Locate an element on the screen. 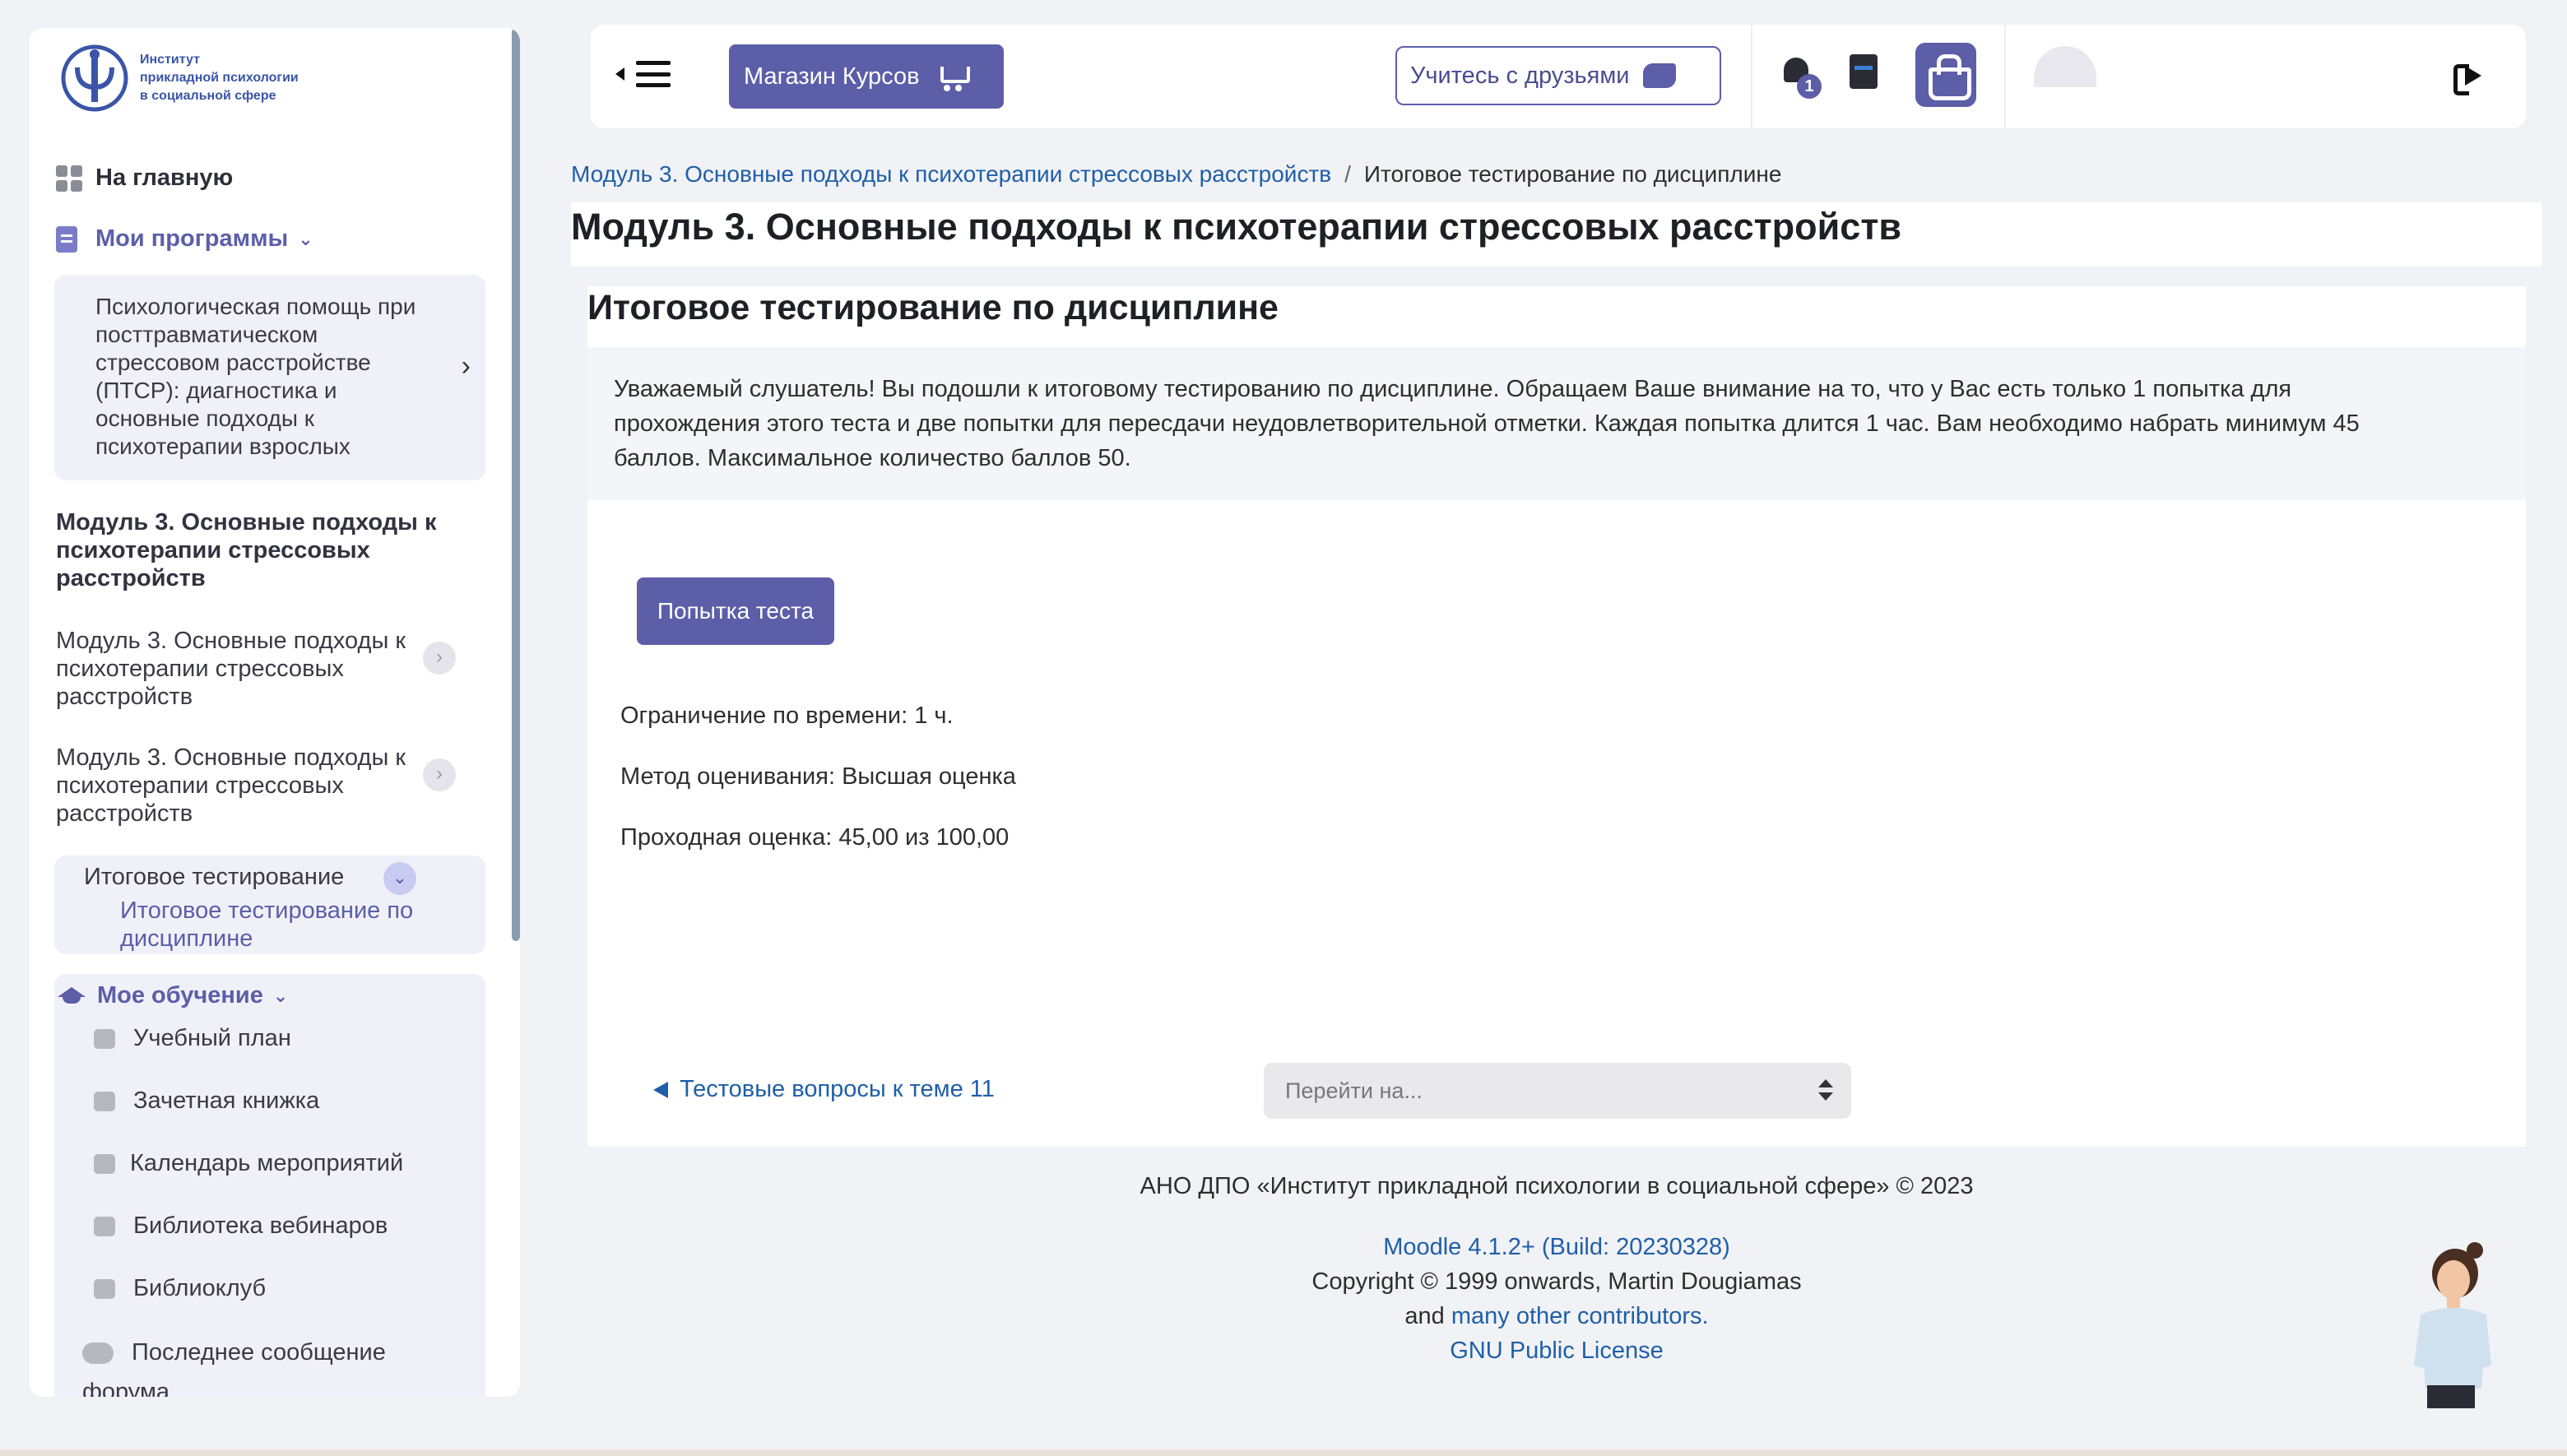 The width and height of the screenshot is (2567, 1456). contributors-link: many other contributors. is located at coordinates (1580, 1316).